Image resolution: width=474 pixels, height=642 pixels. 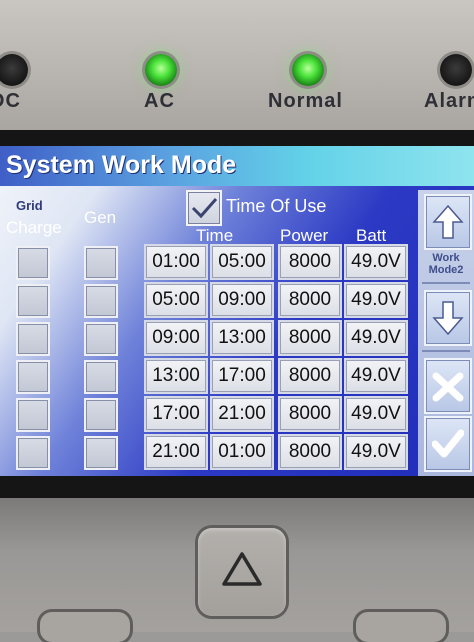 I want to click on normal-label: Normal, so click(x=305, y=101).